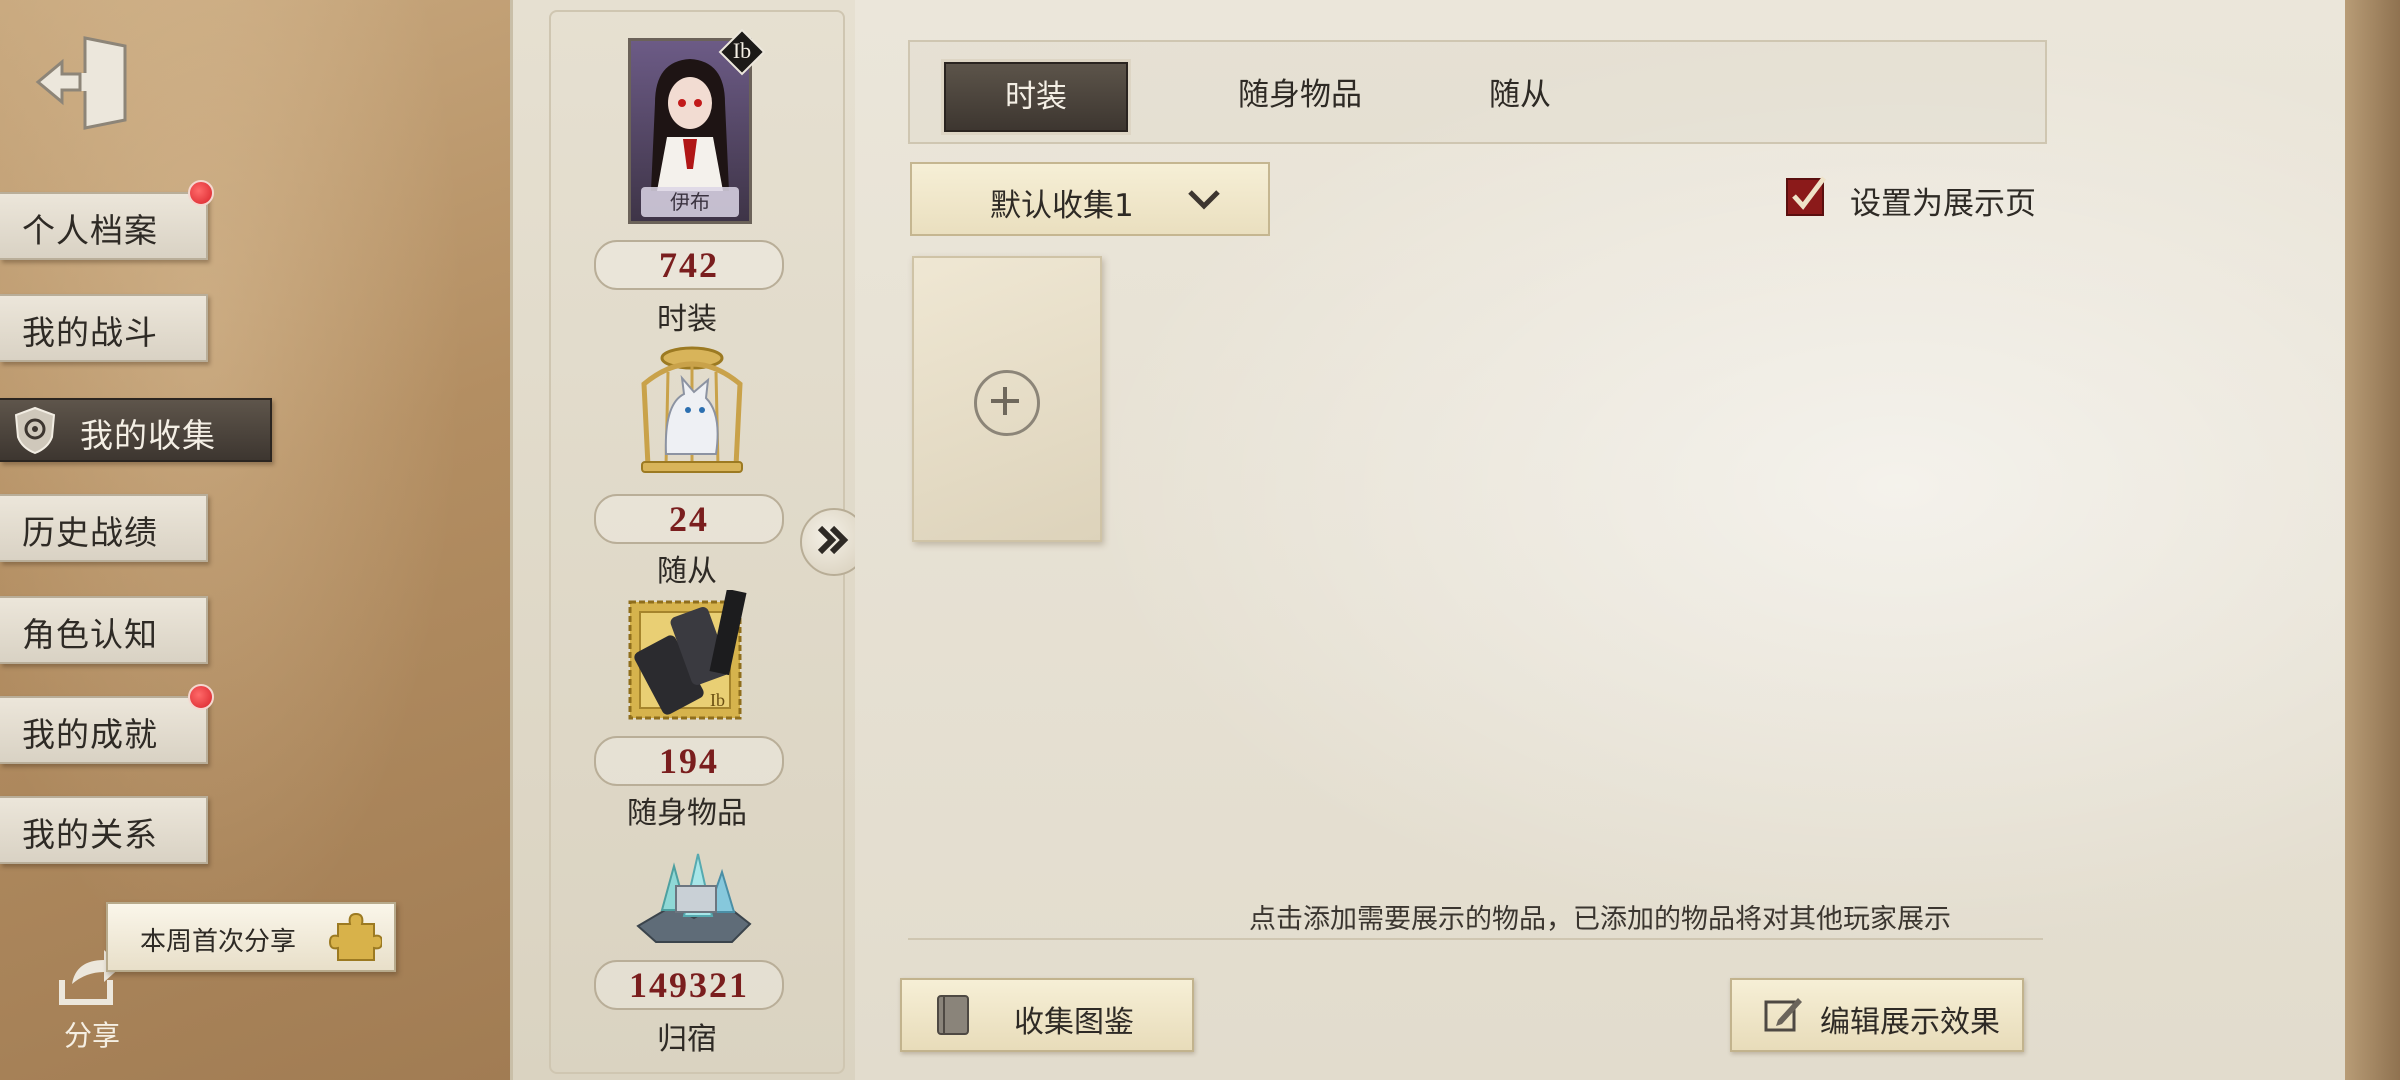 This screenshot has width=2400, height=1080. What do you see at coordinates (1300, 95) in the screenshot?
I see `tab-accessory: 随身物品` at bounding box center [1300, 95].